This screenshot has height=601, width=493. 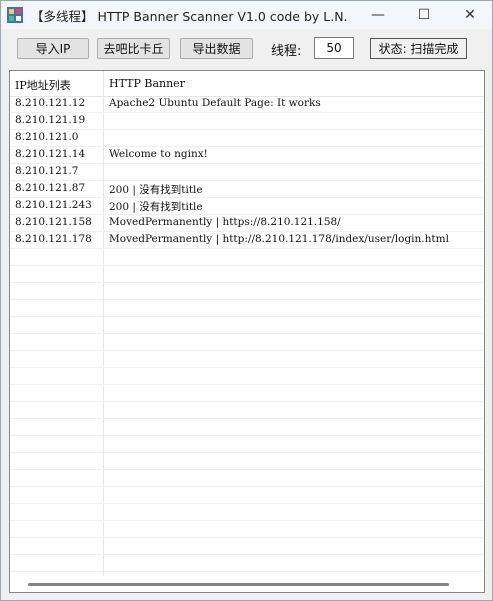 What do you see at coordinates (247, 189) in the screenshot?
I see `table-row: 8.210.121.87 200 | 没有找到title` at bounding box center [247, 189].